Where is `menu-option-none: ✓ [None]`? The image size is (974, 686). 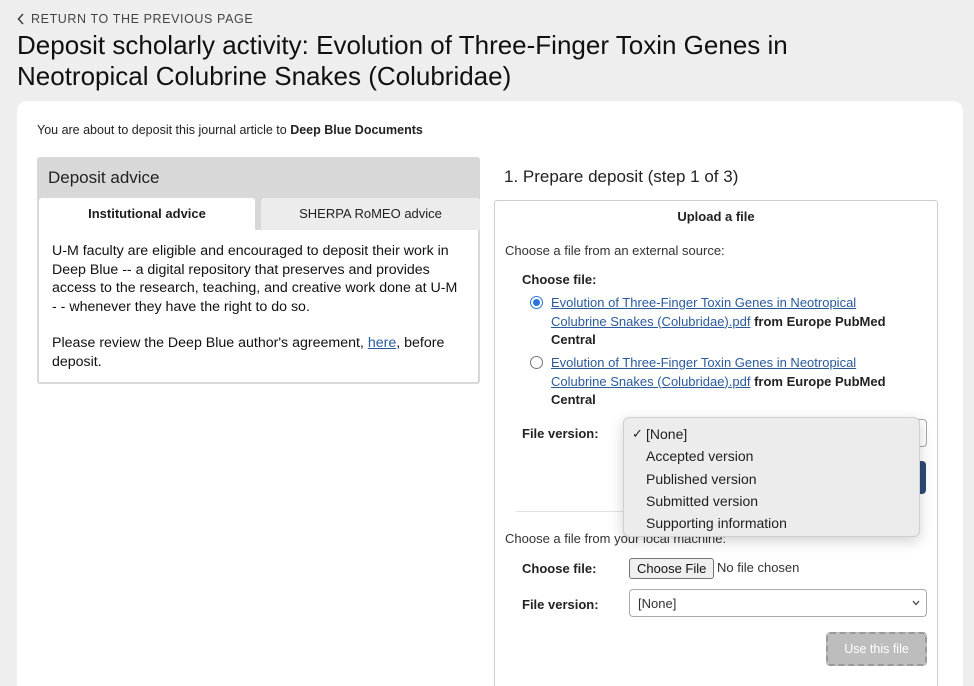
menu-option-none: ✓ [None] is located at coordinates (771, 434).